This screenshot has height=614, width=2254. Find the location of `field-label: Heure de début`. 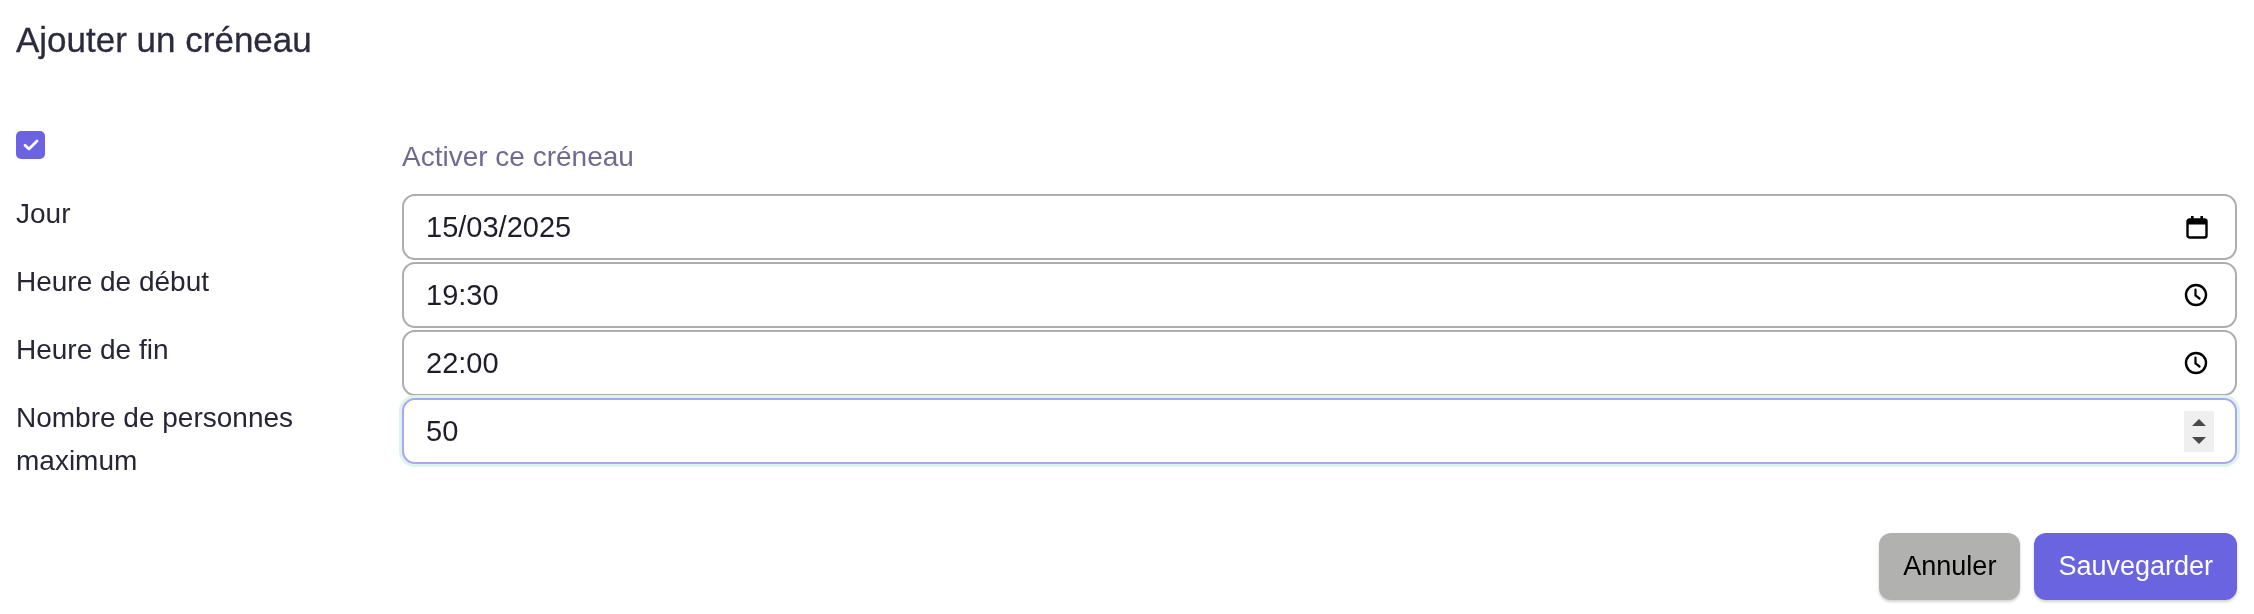

field-label: Heure de début is located at coordinates (113, 282).